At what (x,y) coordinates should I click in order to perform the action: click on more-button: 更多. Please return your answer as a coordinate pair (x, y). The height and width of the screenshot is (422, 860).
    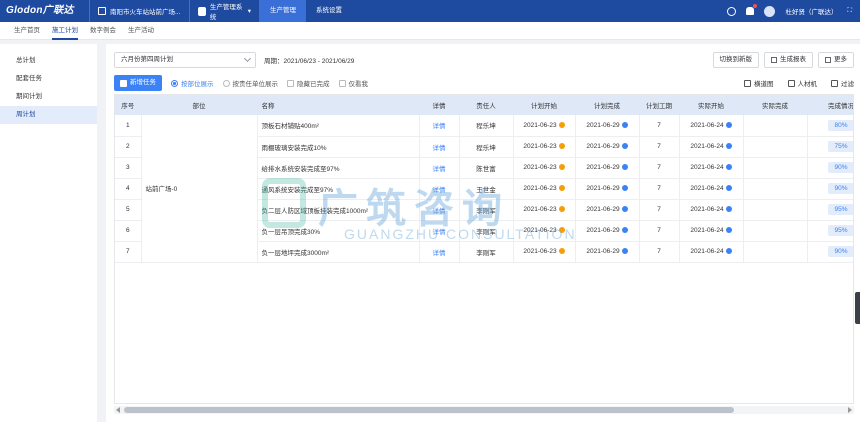
    Looking at the image, I should click on (836, 60).